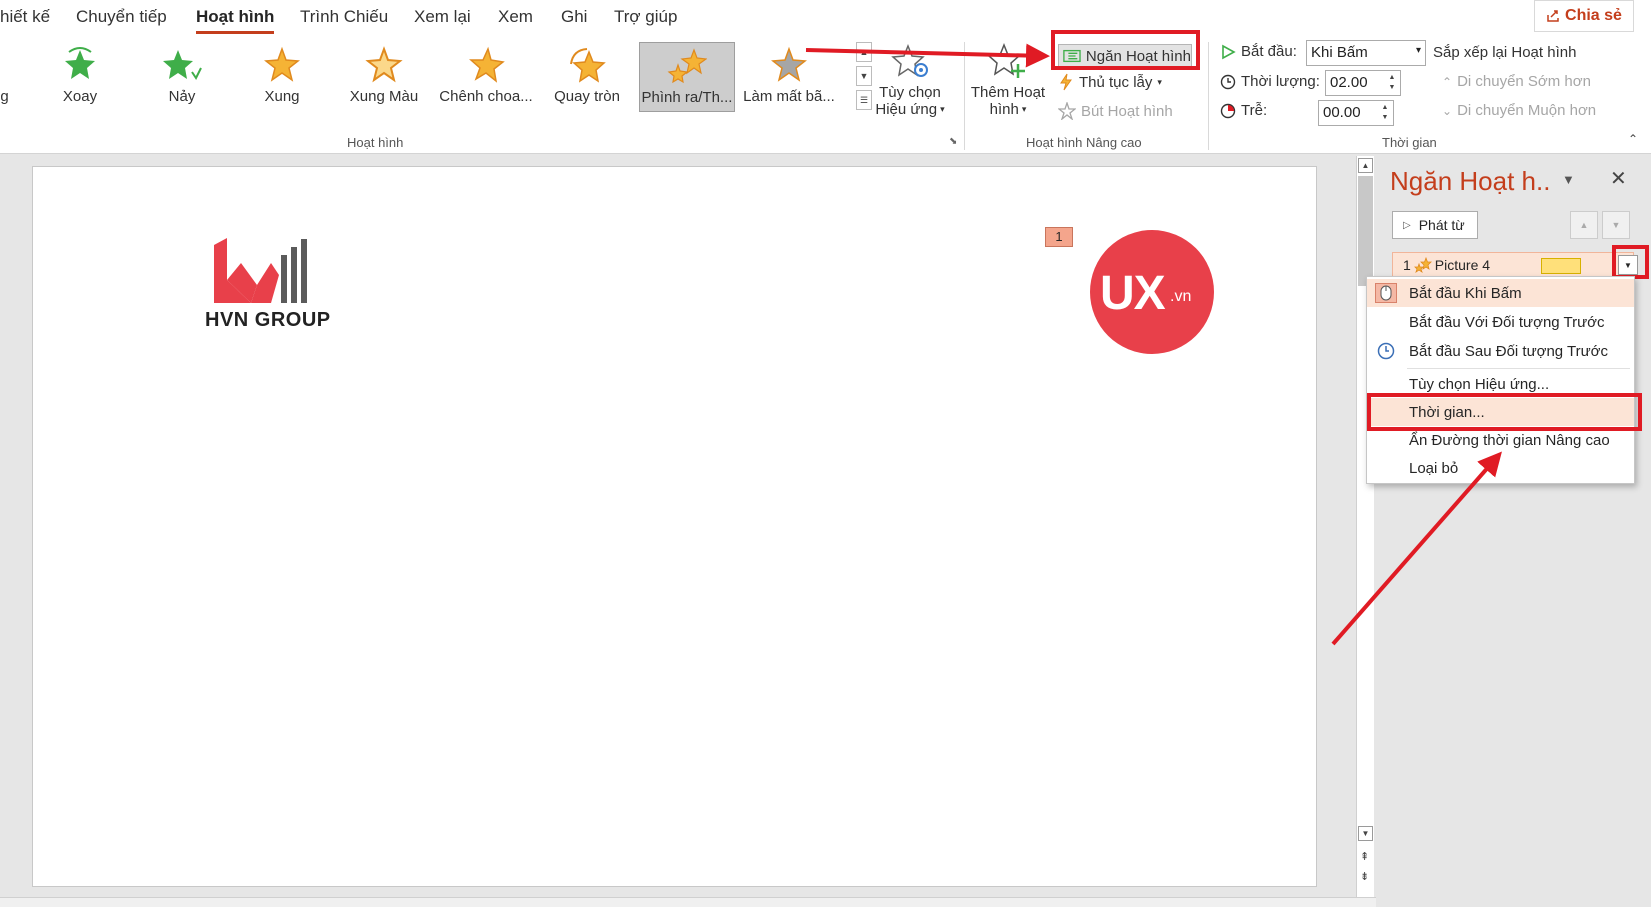 The width and height of the screenshot is (1651, 907). Describe the element at coordinates (1363, 83) in the screenshot. I see `duration-input: 02.00 ▲ ▼` at that location.